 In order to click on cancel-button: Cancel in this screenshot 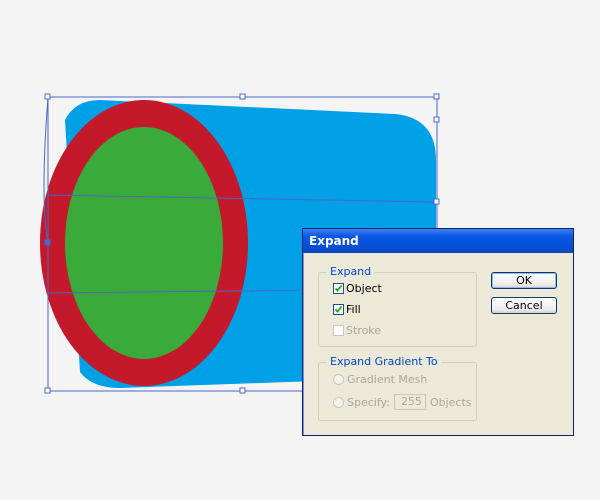, I will do `click(524, 305)`.